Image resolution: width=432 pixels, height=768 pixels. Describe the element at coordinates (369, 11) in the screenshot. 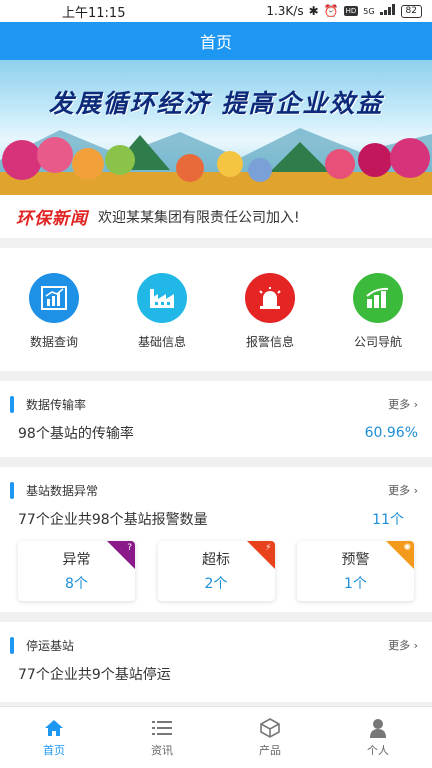

I see `network-label: 5G` at that location.